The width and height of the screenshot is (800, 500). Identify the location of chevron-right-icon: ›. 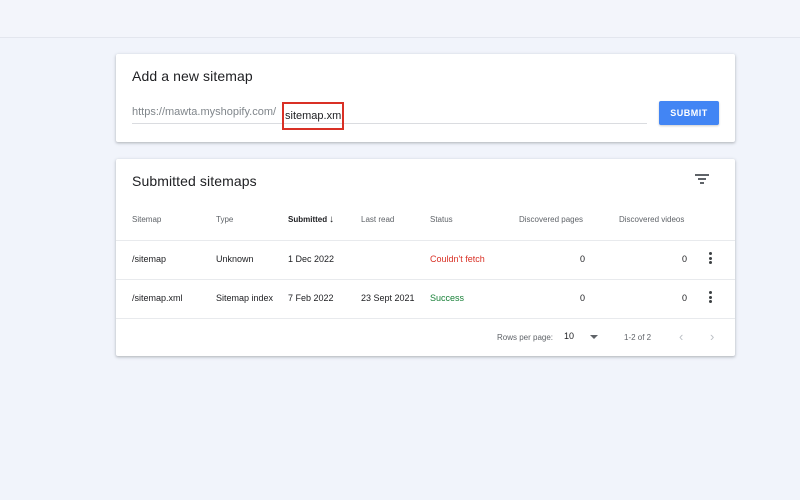
(712, 336).